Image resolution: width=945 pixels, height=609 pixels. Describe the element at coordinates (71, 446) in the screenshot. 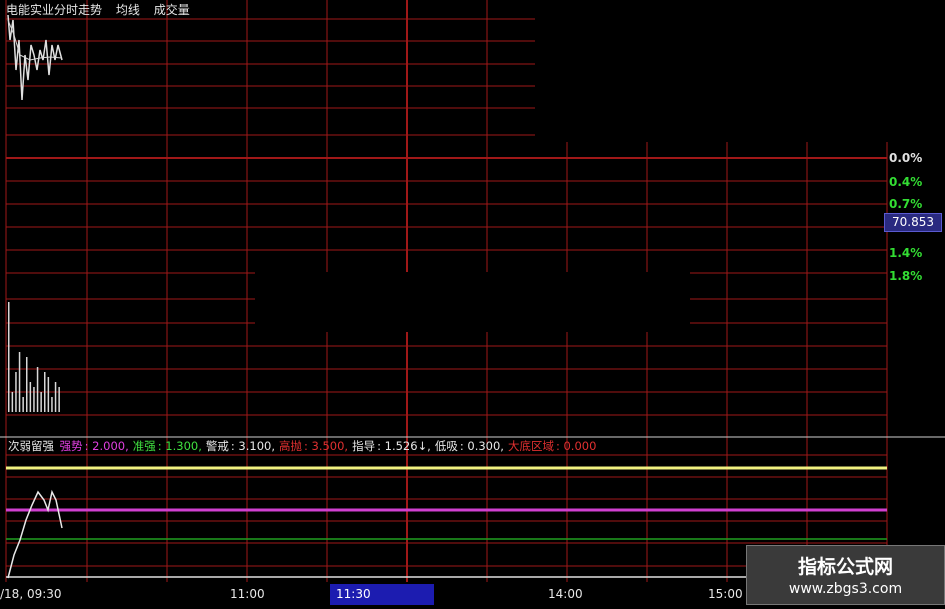

I see `indicator-item-label: 强势` at that location.